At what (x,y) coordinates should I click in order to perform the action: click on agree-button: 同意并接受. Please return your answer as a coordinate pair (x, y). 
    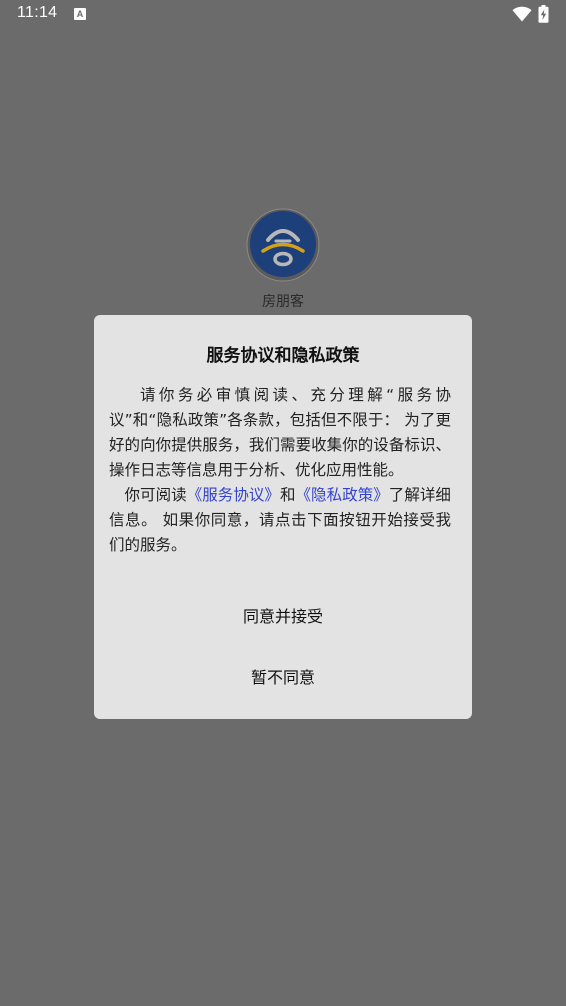
    Looking at the image, I should click on (283, 617).